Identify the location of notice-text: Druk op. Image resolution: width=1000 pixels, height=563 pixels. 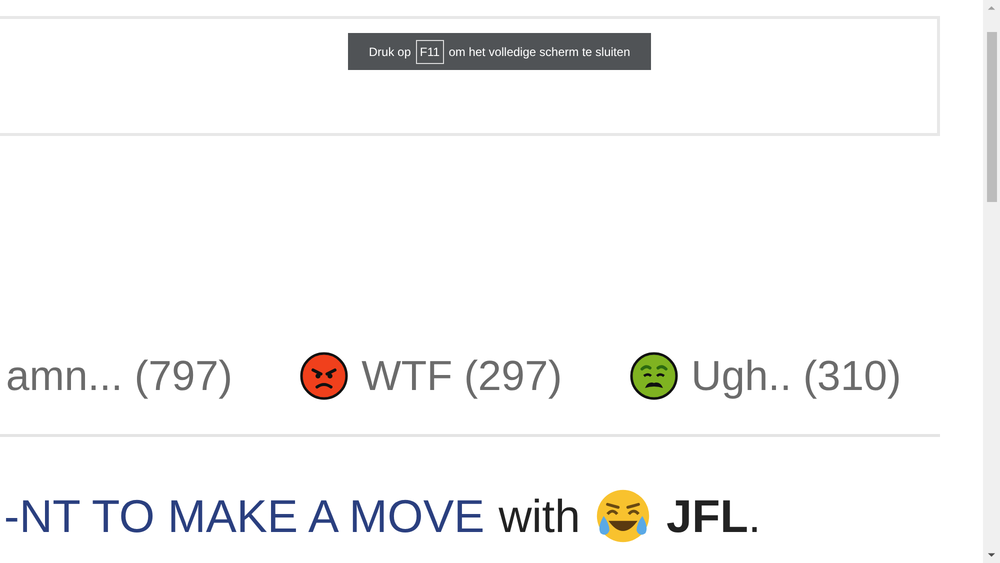
(389, 51).